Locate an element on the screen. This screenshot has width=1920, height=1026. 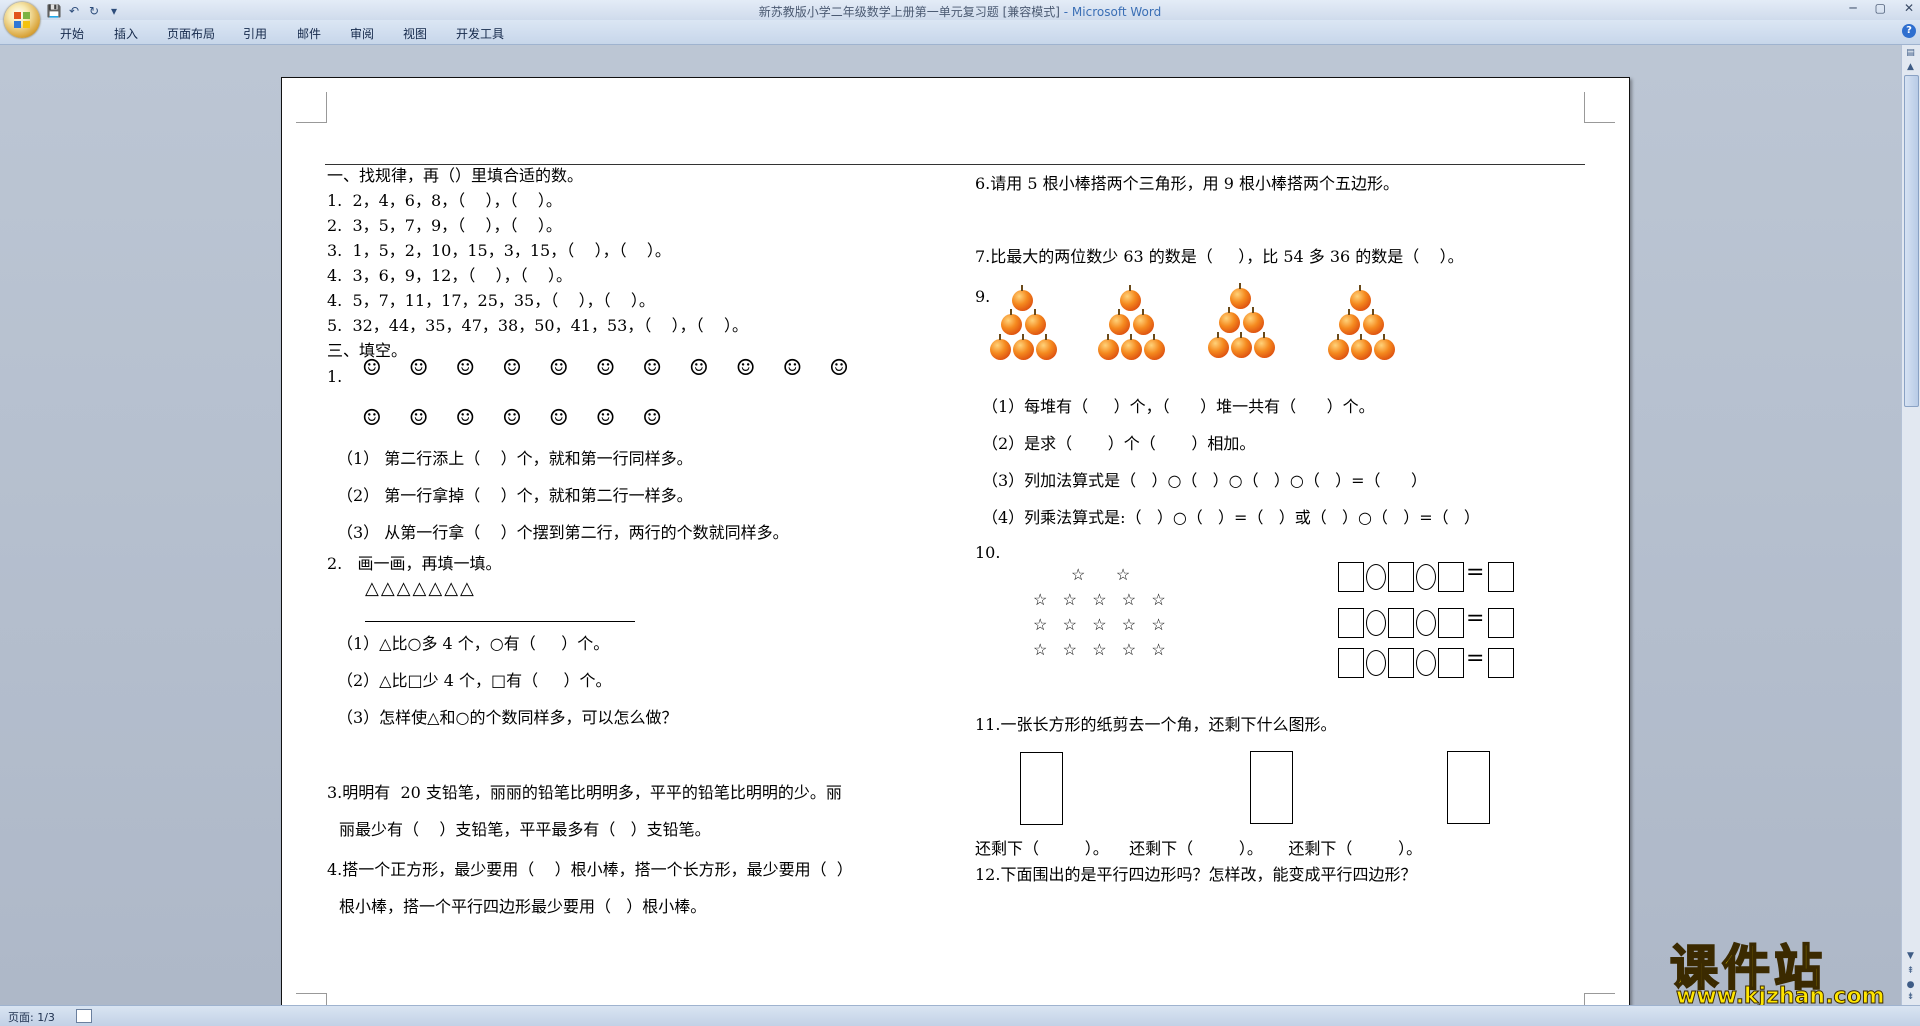
ruler-toggle-icon: ▤ is located at coordinates (1910, 53).